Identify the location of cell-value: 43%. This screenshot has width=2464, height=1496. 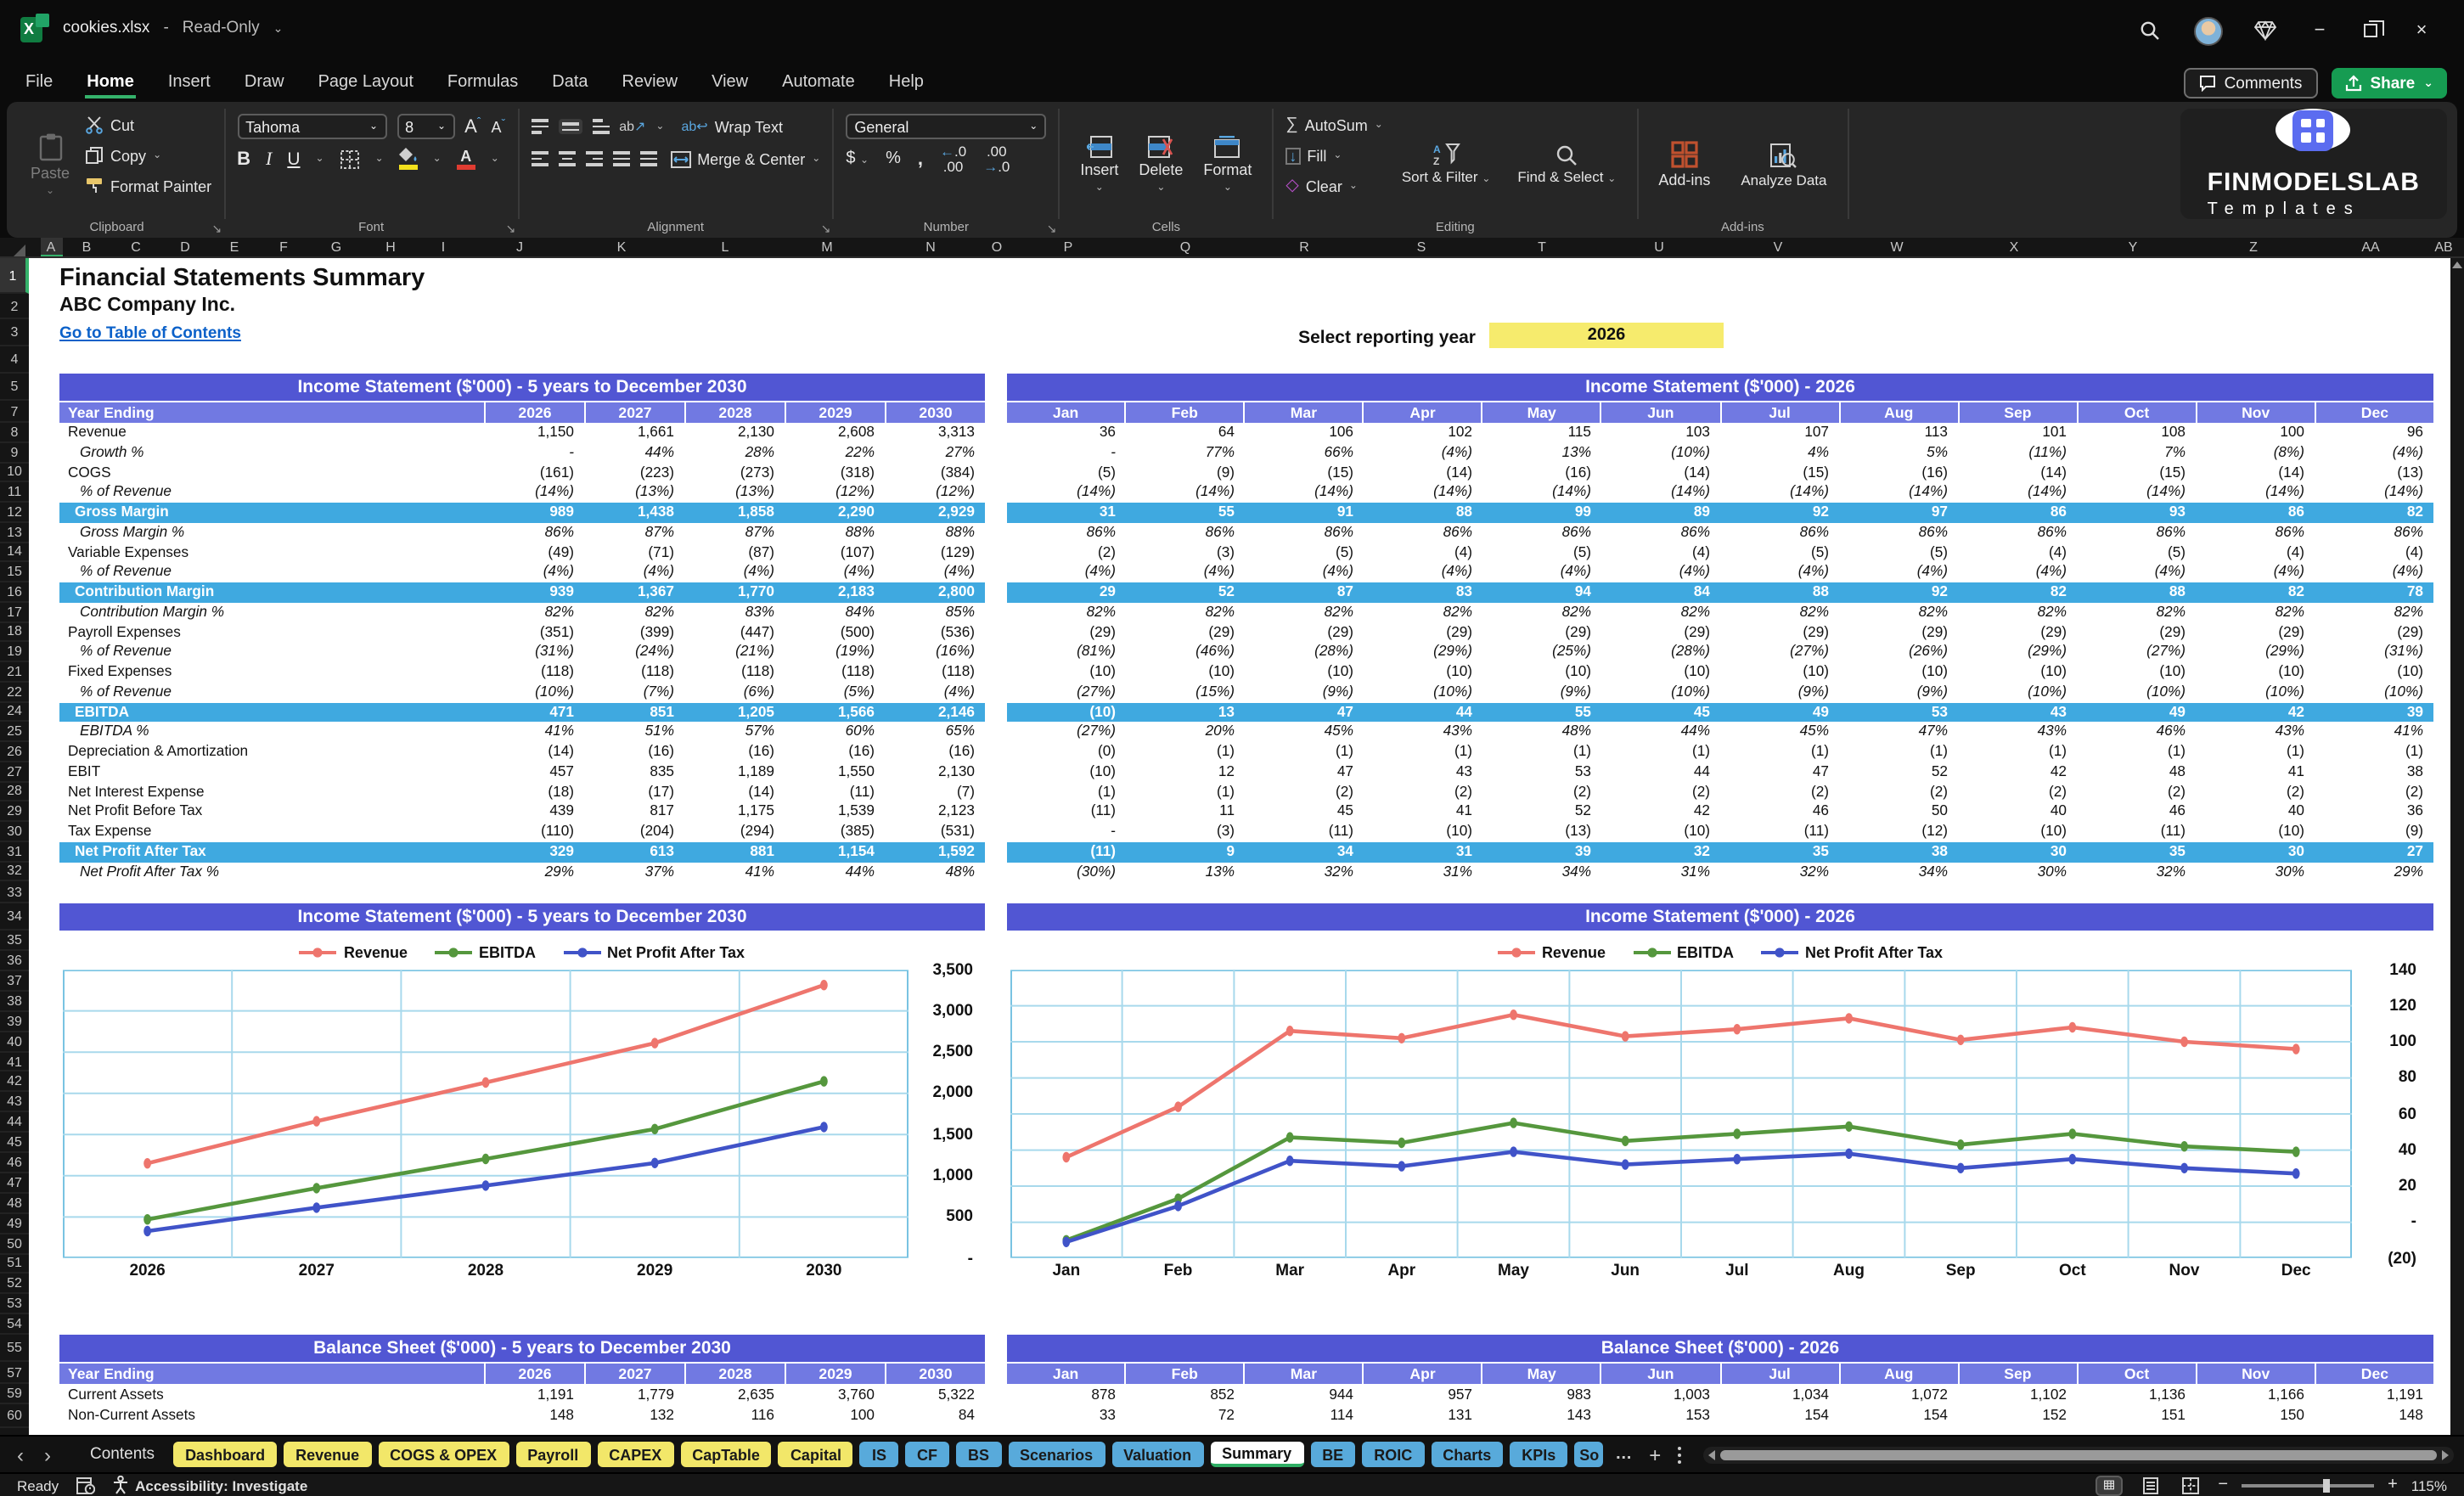
(2017, 733).